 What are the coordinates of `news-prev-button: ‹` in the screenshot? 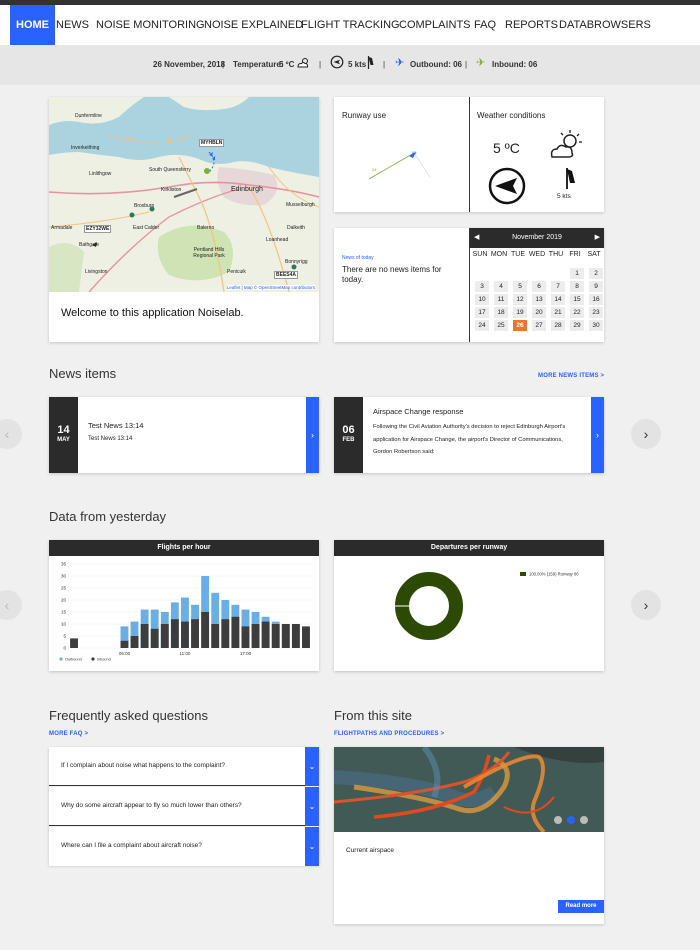 It's located at (11, 434).